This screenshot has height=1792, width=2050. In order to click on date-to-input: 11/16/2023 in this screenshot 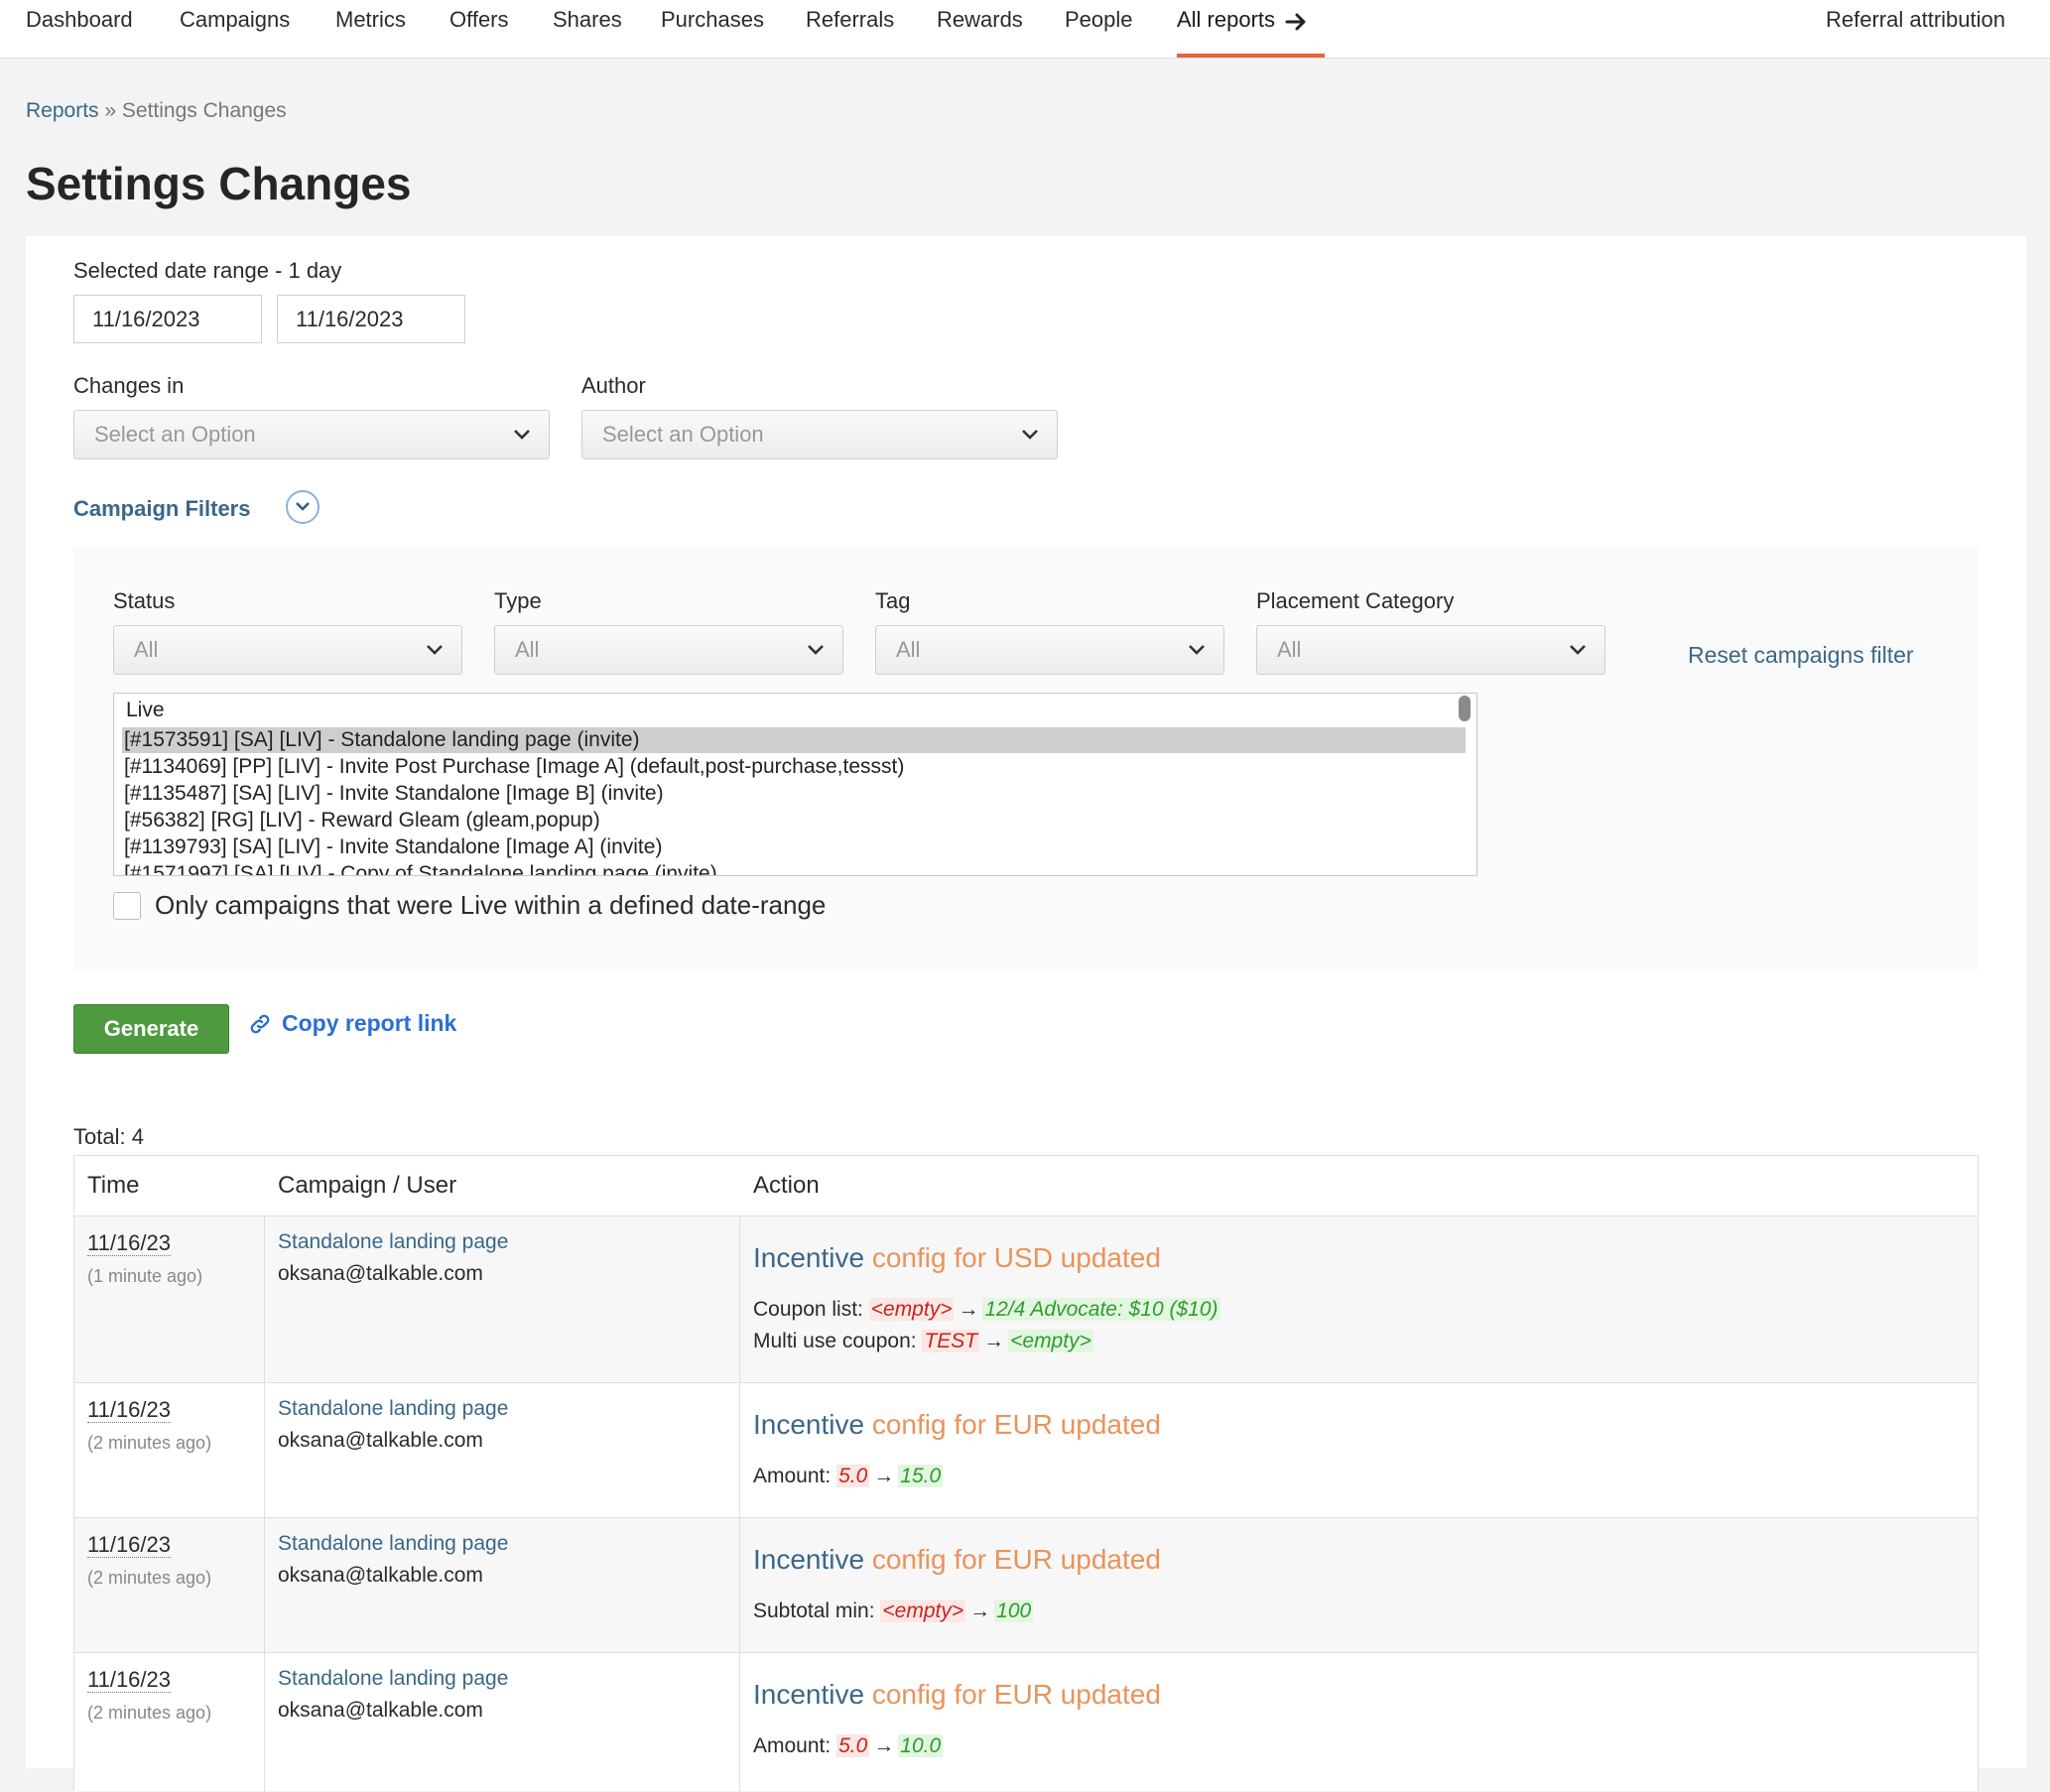, I will do `click(371, 319)`.